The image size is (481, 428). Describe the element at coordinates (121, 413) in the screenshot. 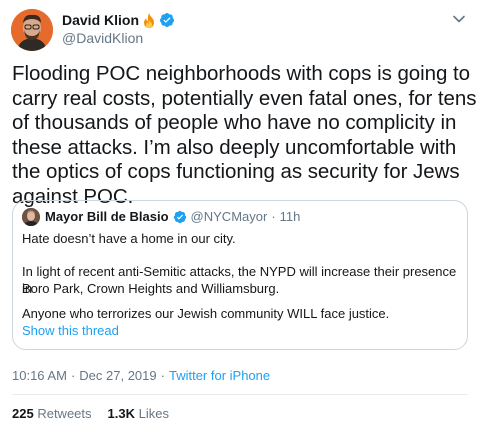

I see `likes-count: 1.3K` at that location.